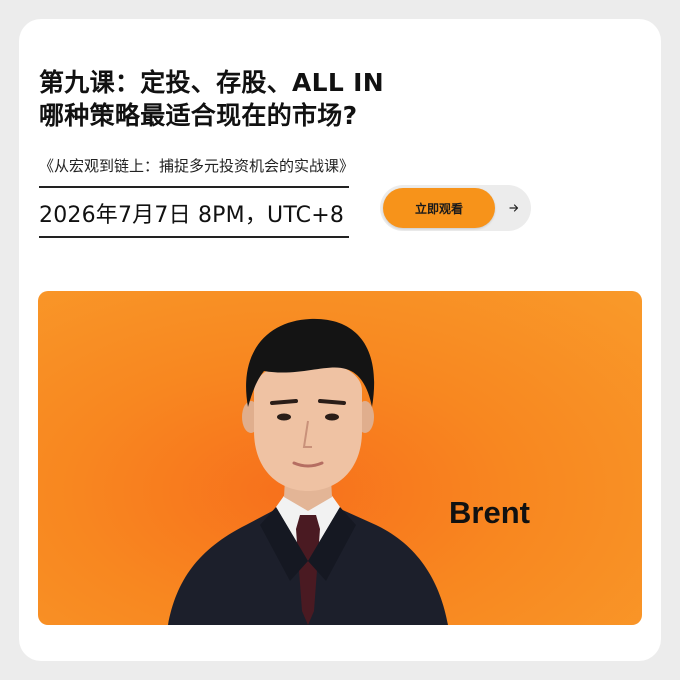 The width and height of the screenshot is (680, 680). What do you see at coordinates (489, 512) in the screenshot?
I see `speaker-name: Brent` at bounding box center [489, 512].